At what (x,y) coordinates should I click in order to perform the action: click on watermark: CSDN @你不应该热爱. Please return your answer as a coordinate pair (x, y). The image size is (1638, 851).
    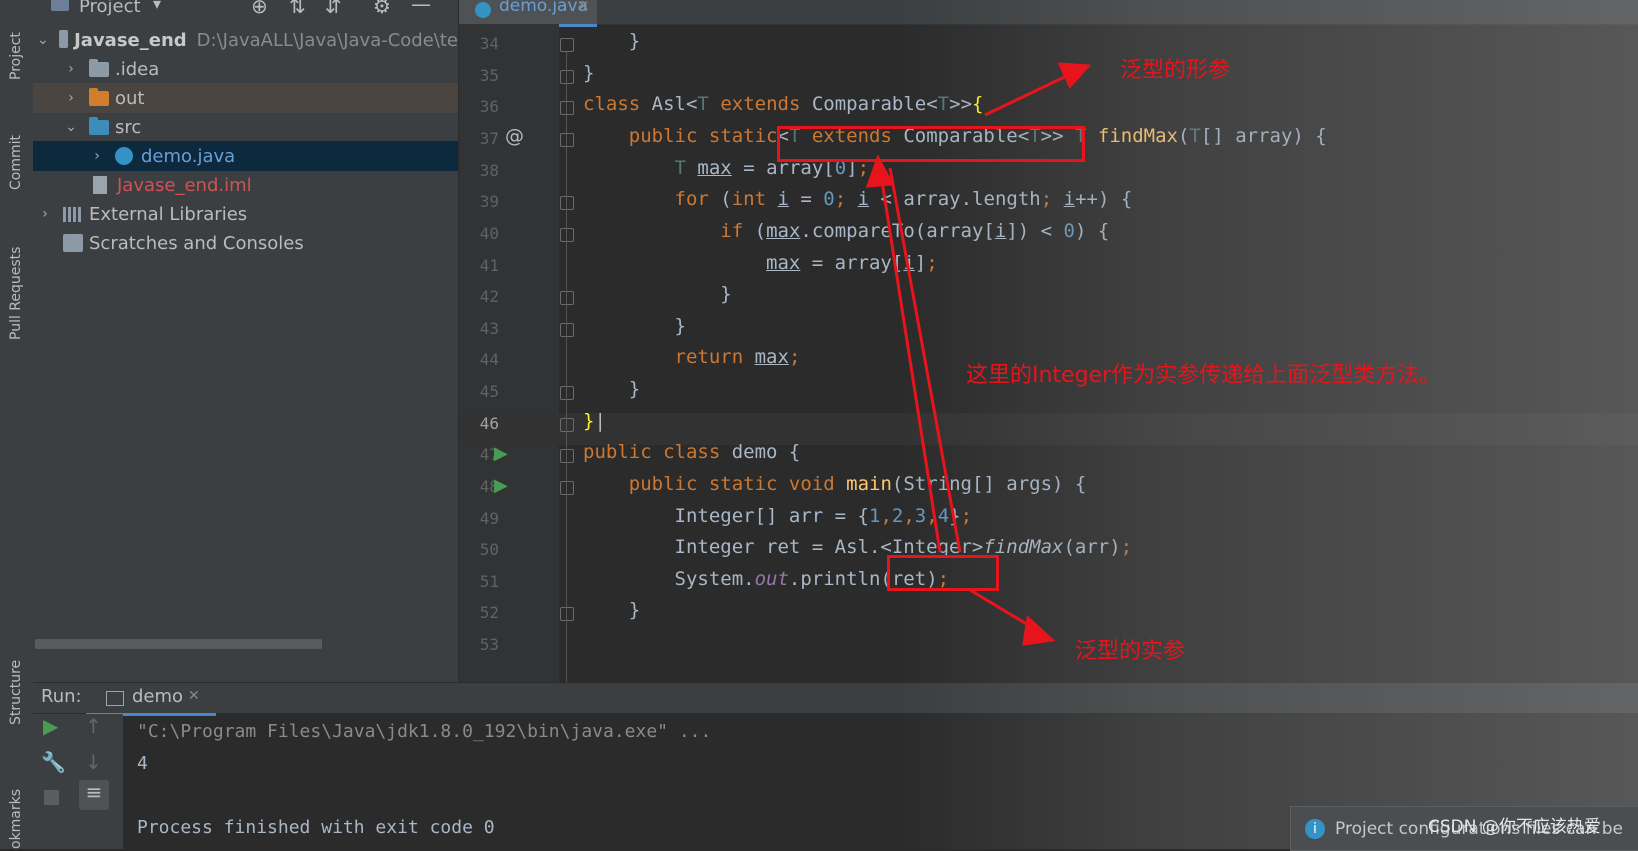
    Looking at the image, I should click on (1514, 827).